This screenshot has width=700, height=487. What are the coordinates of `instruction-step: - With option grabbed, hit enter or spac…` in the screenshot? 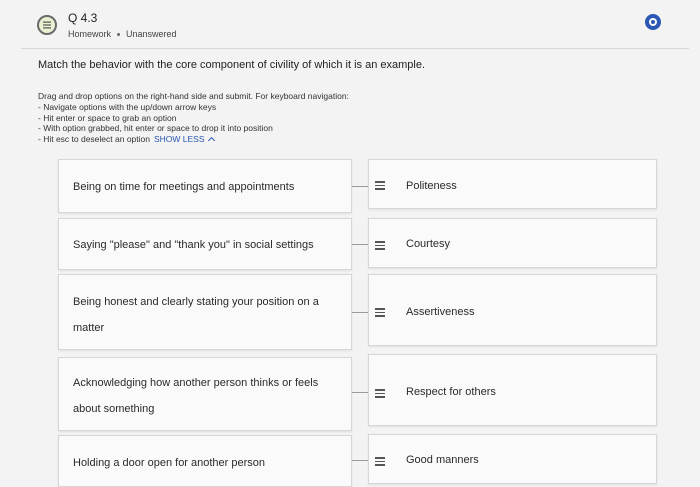 It's located at (155, 128).